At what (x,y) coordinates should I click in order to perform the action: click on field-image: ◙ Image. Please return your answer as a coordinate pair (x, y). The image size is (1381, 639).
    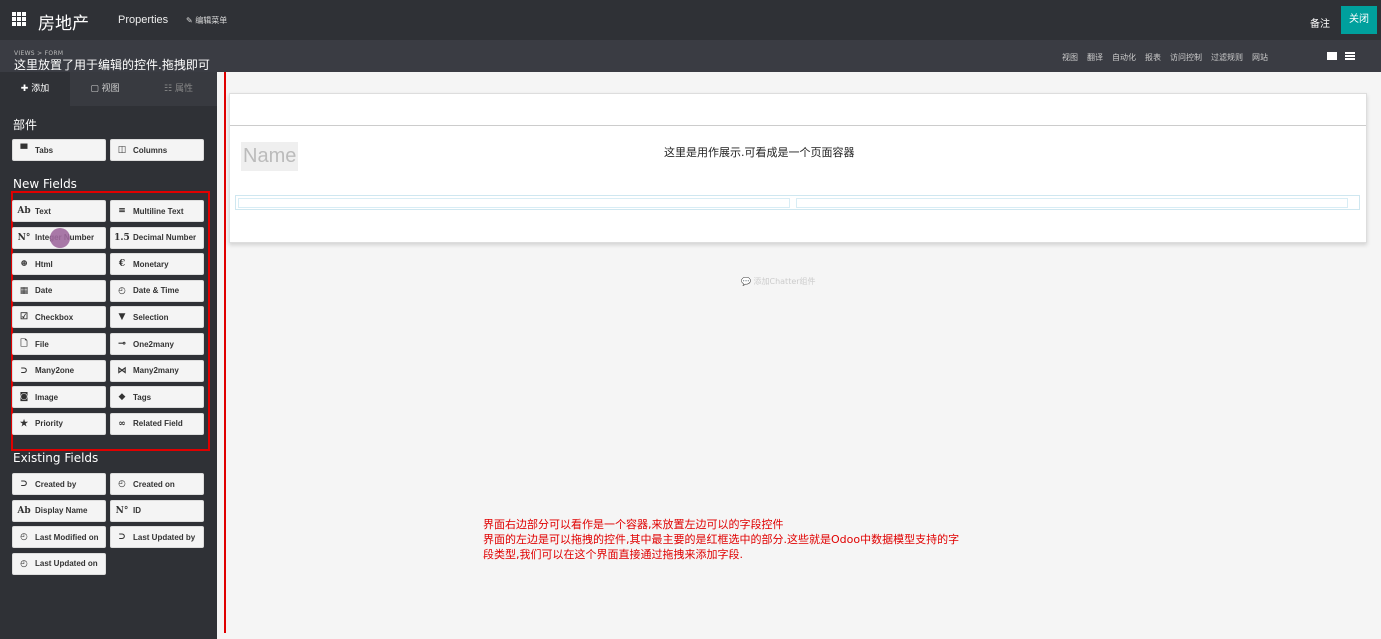
    Looking at the image, I should click on (59, 397).